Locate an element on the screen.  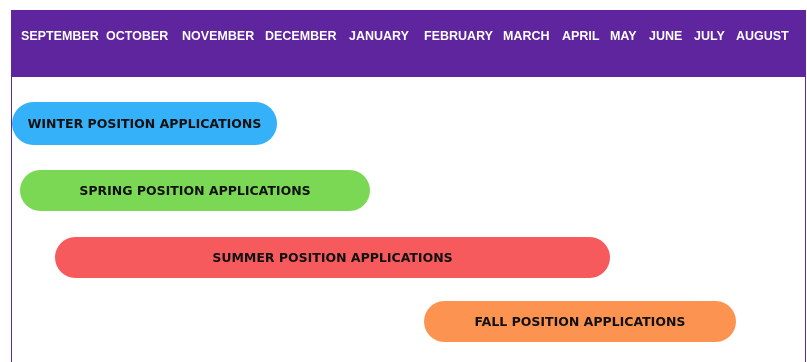
month-label-september: SEPTEMBER is located at coordinates (60, 35).